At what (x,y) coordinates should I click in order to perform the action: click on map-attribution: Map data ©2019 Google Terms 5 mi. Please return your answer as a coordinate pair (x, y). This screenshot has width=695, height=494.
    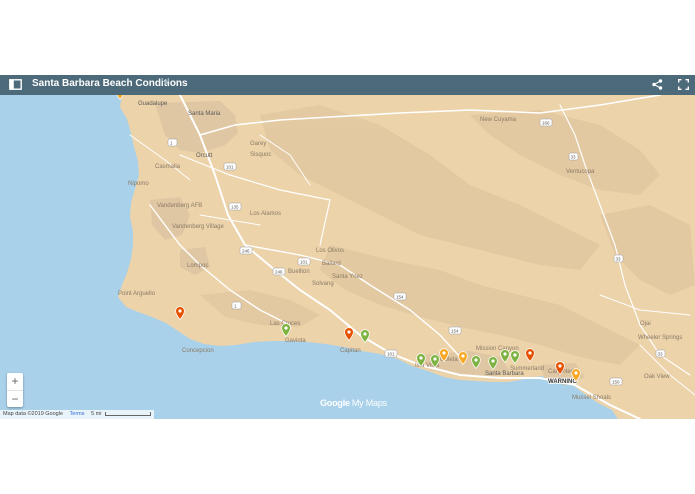
    Looking at the image, I should click on (77, 414).